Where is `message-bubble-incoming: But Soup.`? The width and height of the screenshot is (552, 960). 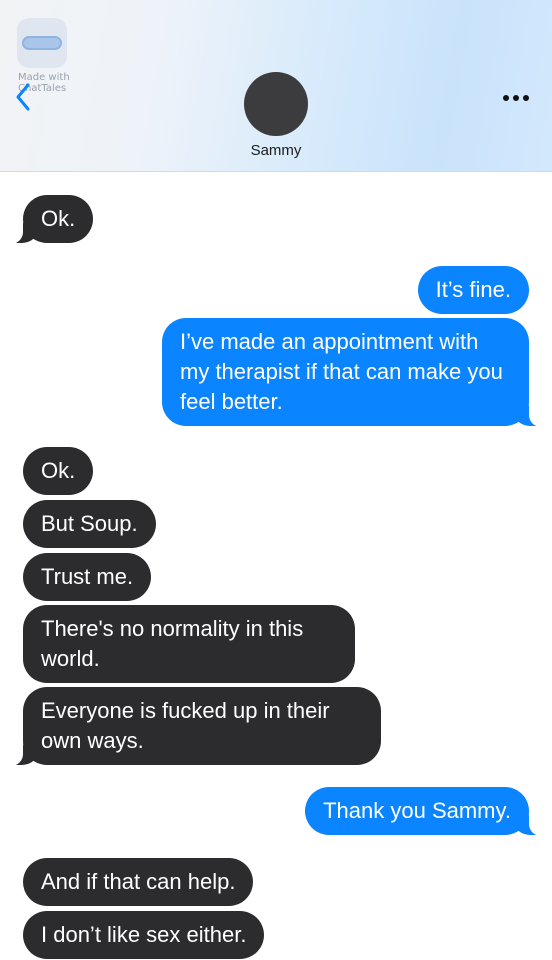 message-bubble-incoming: But Soup. is located at coordinates (89, 524).